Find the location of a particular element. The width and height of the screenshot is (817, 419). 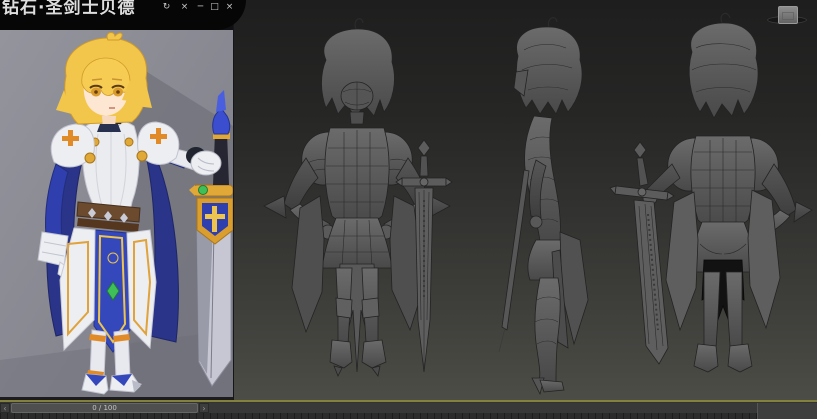

time-slider-handle: 0 / 100 is located at coordinates (104, 408).